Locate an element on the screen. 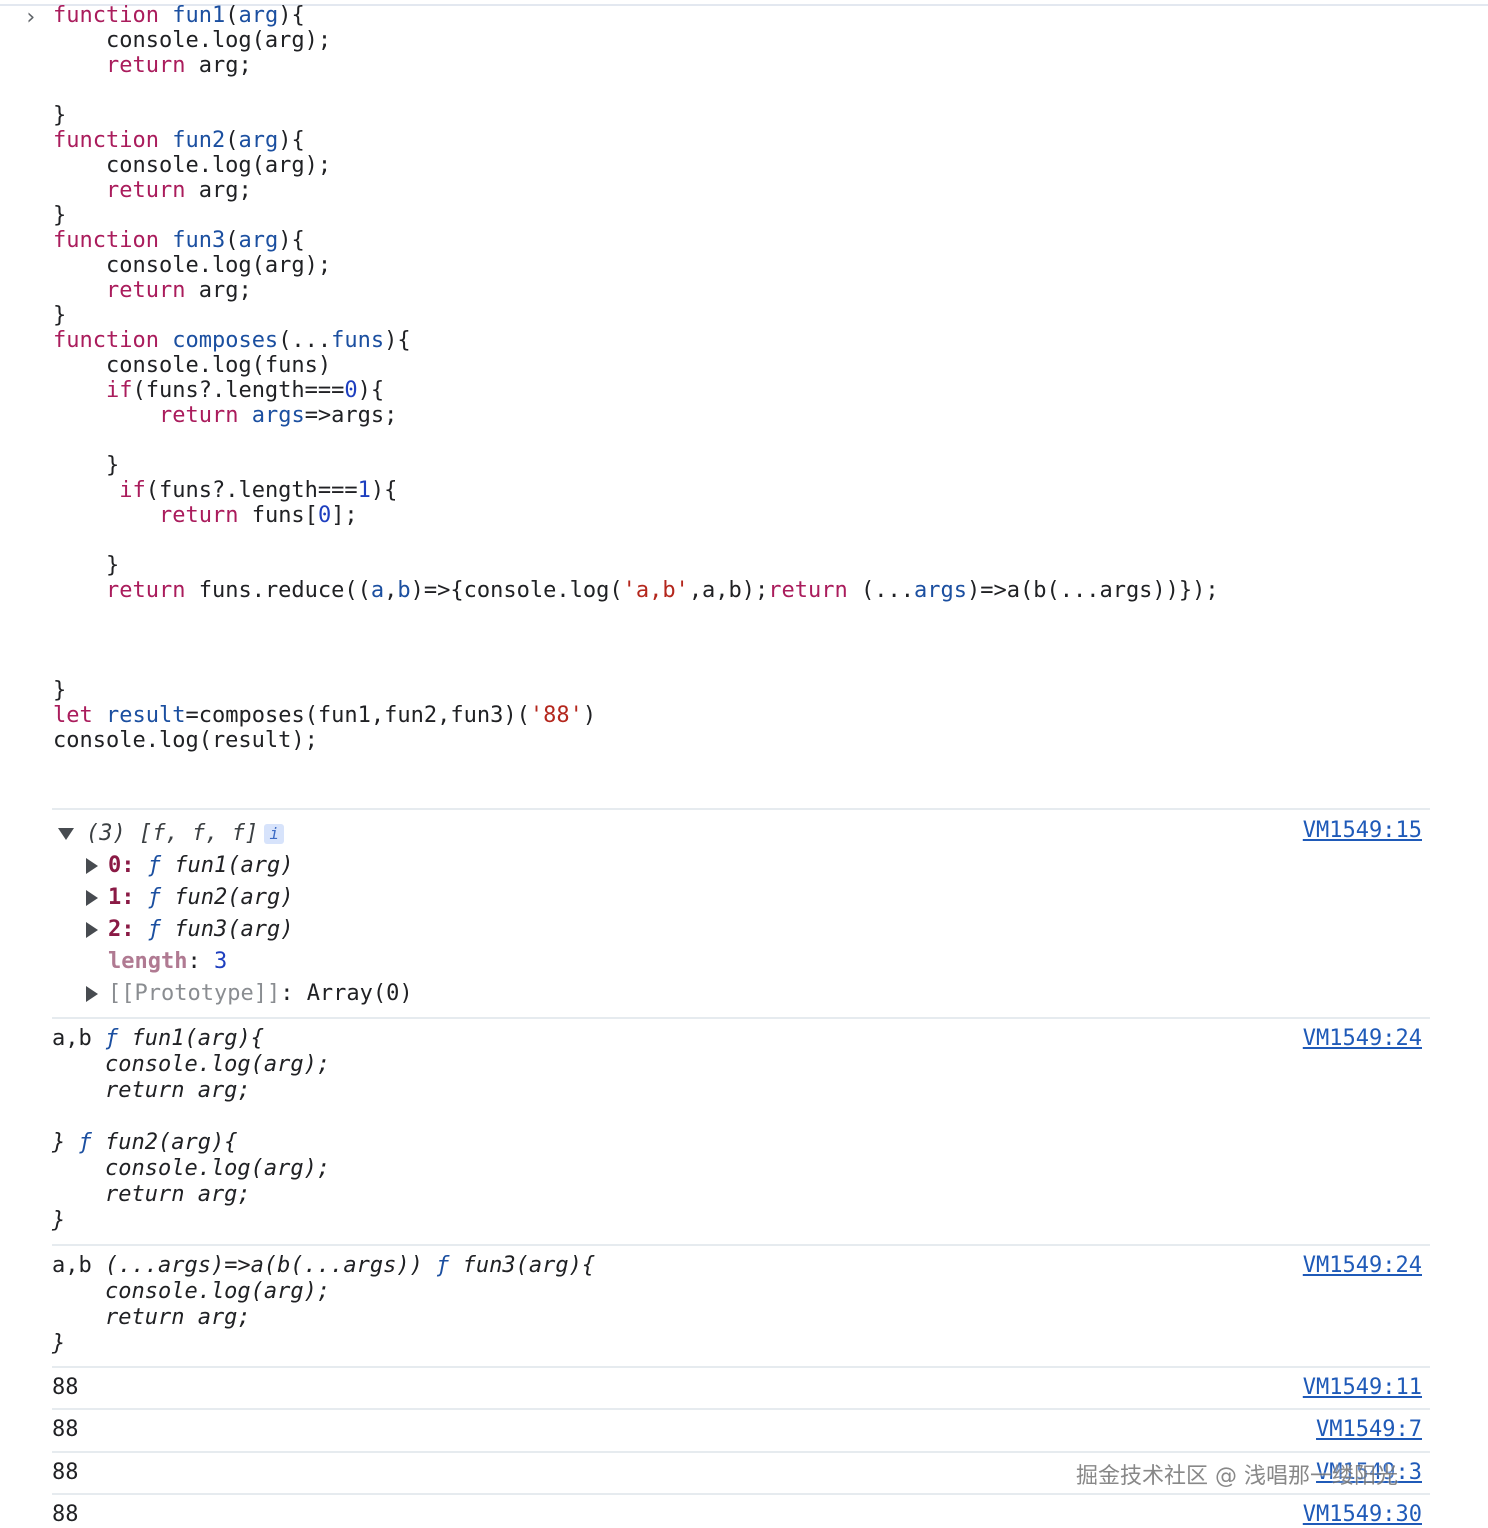 The height and width of the screenshot is (1528, 1488). code-line: if(funs?.length===1){ is located at coordinates (258, 490).